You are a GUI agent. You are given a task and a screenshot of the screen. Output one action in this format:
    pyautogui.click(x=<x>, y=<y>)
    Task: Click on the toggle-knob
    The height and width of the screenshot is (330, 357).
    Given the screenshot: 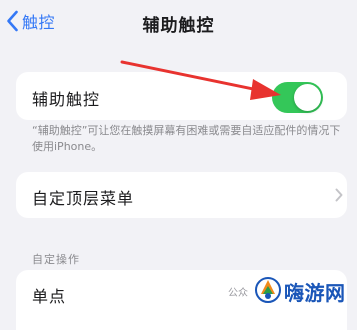 What is the action you would take?
    pyautogui.click(x=307, y=97)
    